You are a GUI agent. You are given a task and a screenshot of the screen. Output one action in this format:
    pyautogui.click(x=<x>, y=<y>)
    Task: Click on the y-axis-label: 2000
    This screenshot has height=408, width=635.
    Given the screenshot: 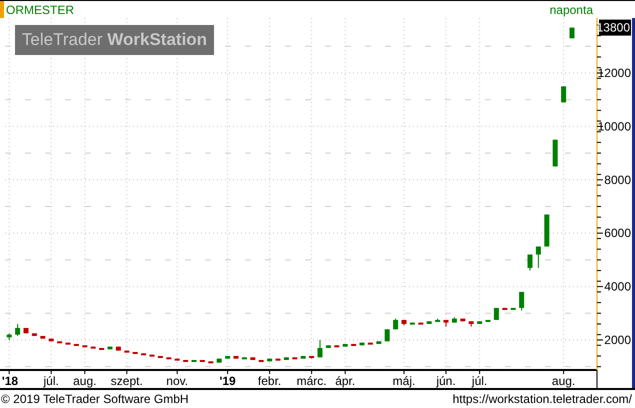 What is the action you would take?
    pyautogui.click(x=617, y=339)
    